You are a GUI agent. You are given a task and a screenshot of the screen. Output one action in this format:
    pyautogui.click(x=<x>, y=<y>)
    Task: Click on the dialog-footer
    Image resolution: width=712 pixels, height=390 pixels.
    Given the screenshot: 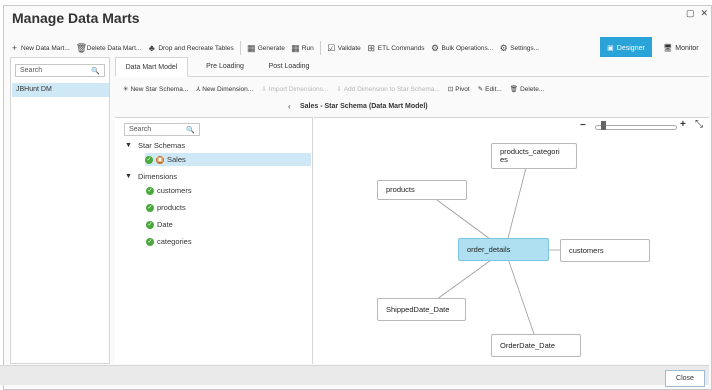 What is the action you would take?
    pyautogui.click(x=354, y=375)
    